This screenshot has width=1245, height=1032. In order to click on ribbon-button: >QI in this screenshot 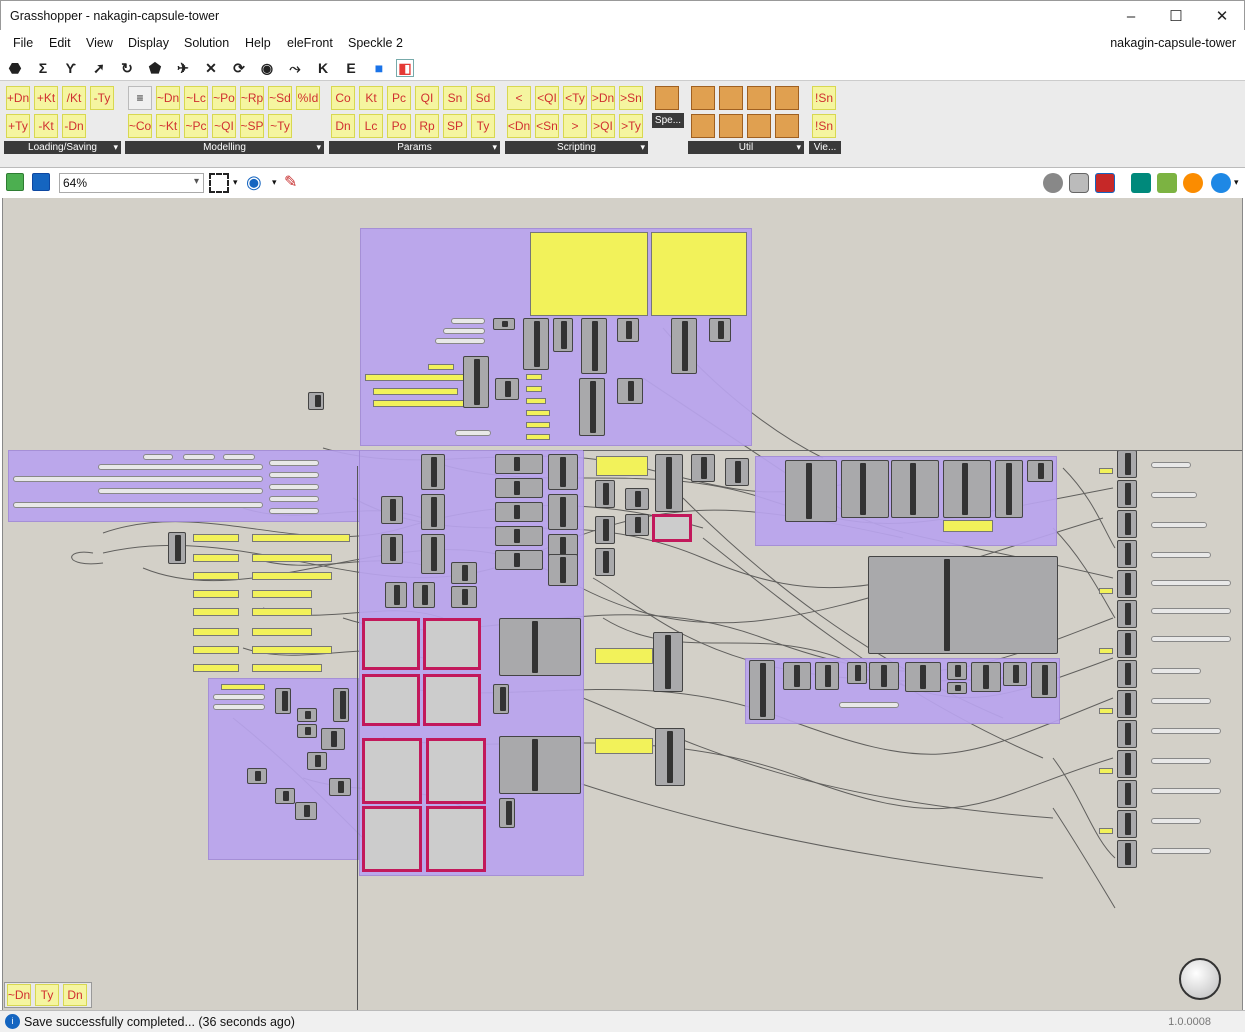, I will do `click(603, 126)`.